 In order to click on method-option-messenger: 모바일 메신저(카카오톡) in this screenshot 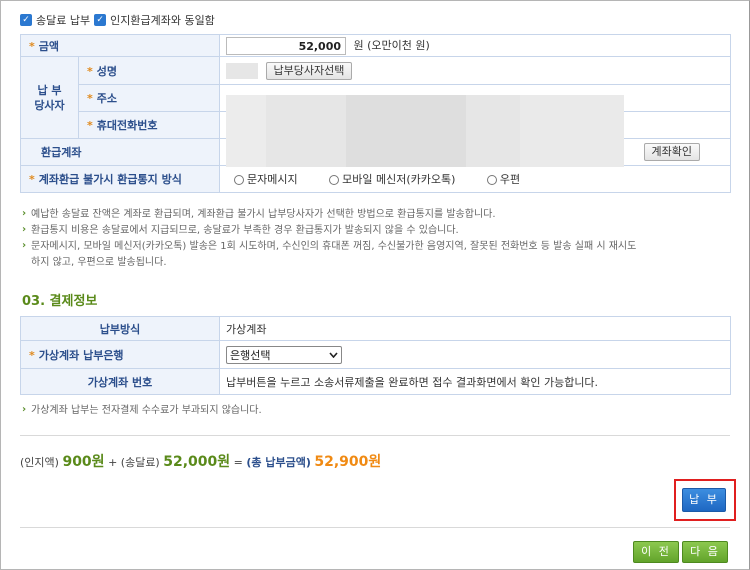, I will do `click(392, 179)`.